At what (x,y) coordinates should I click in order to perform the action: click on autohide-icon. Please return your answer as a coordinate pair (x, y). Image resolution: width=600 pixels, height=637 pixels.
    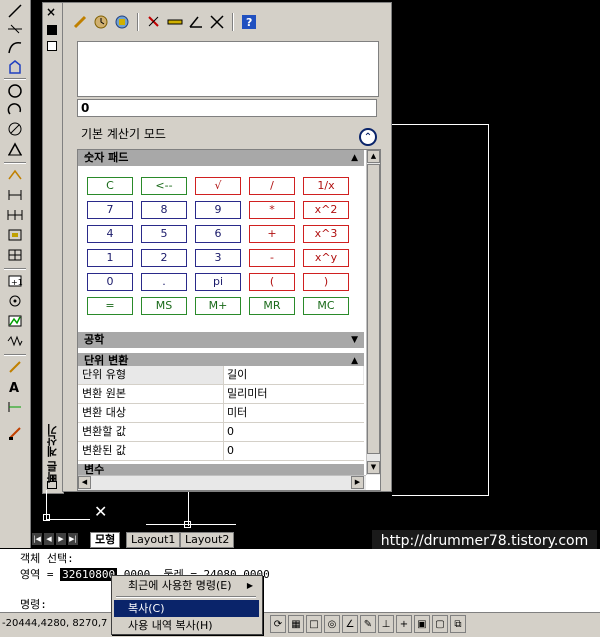
    Looking at the image, I should click on (52, 30).